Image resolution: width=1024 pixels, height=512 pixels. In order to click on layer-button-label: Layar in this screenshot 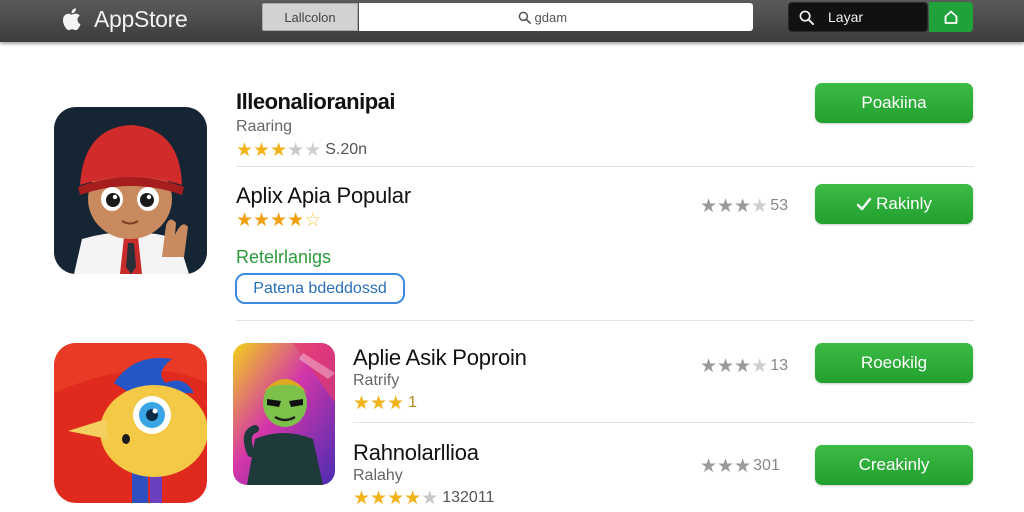, I will do `click(846, 17)`.